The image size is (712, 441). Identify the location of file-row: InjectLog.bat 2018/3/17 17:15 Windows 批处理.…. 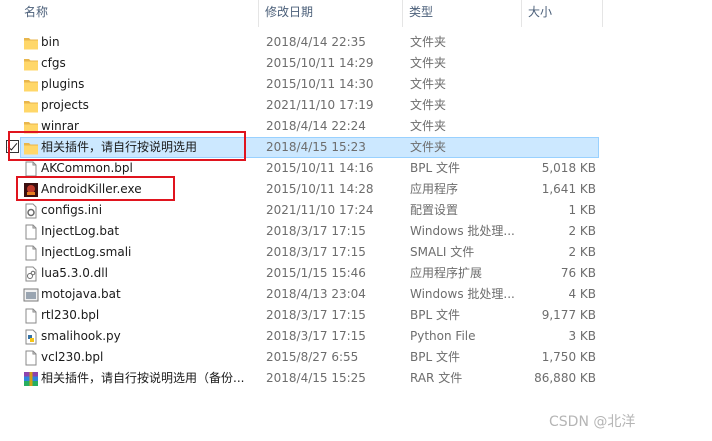
(356, 231).